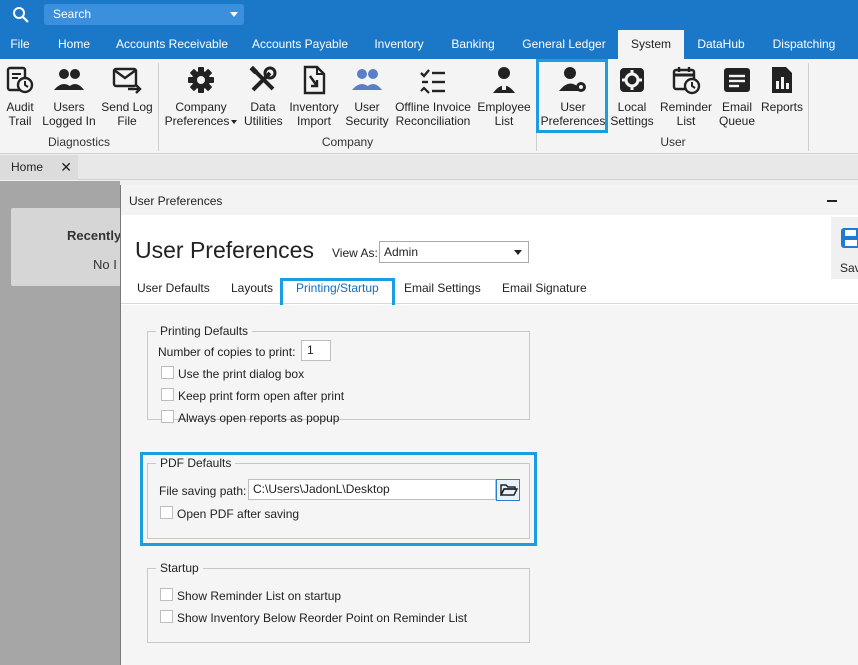  Describe the element at coordinates (224, 250) in the screenshot. I see `page-title: User Preferences` at that location.